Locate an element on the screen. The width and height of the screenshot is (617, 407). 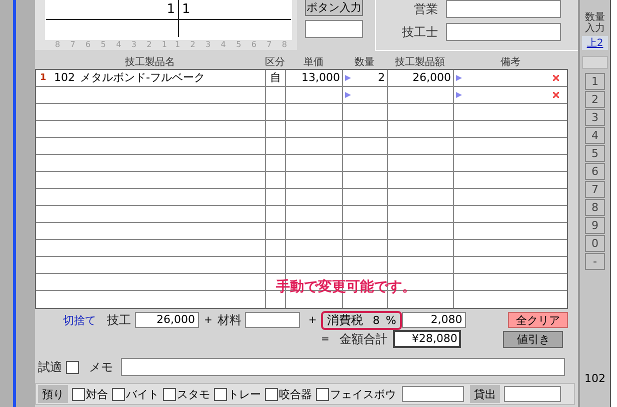
tooth-chart: 1 1 8 7 6 5 4 3 2 1 1 2 3 4 5 6 7 8 is located at coordinates (166, 25).